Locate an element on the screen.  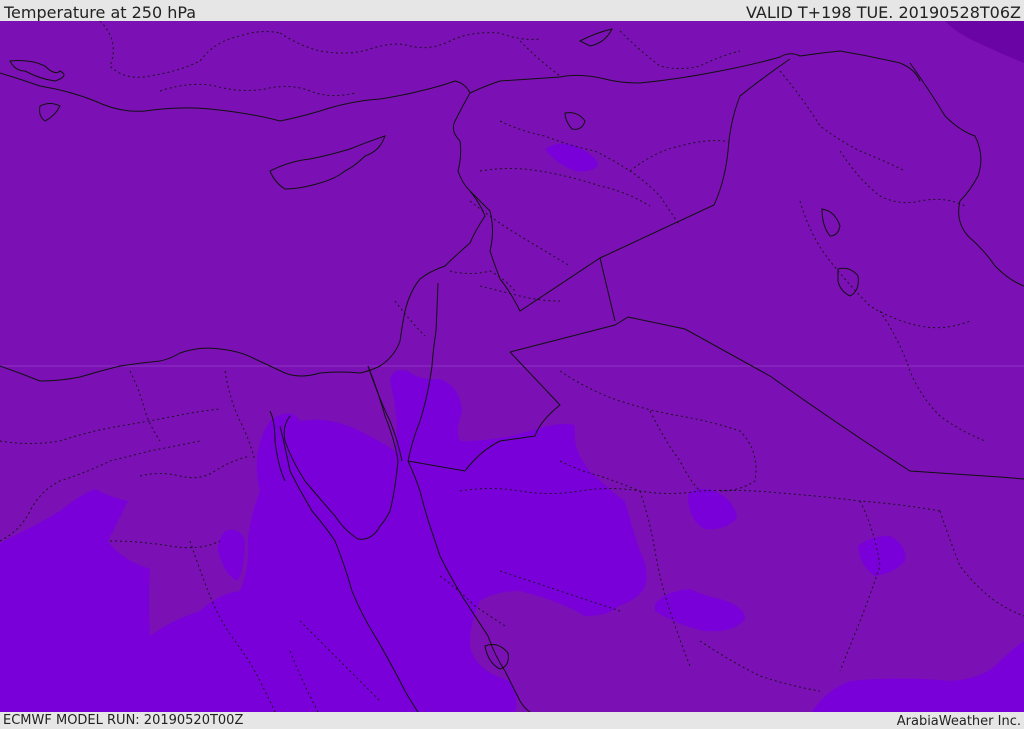
model-run-label: ECMWF MODEL RUN: 20190520T00Z is located at coordinates (123, 720).